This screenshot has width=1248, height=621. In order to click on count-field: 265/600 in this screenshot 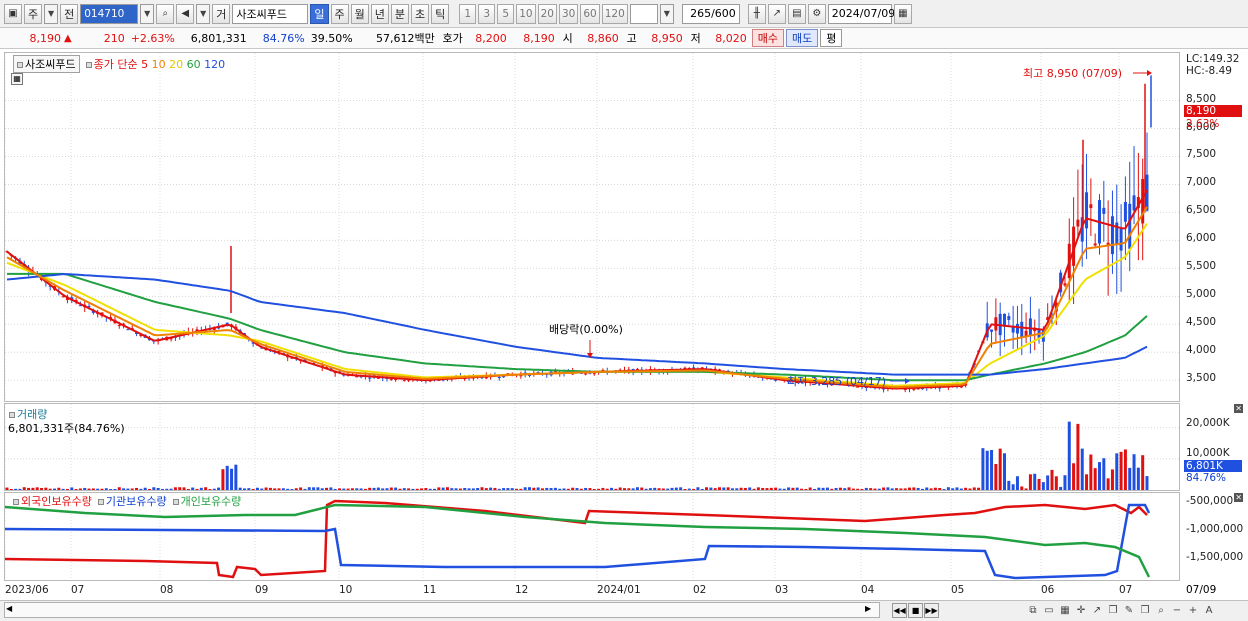, I will do `click(710, 13)`.